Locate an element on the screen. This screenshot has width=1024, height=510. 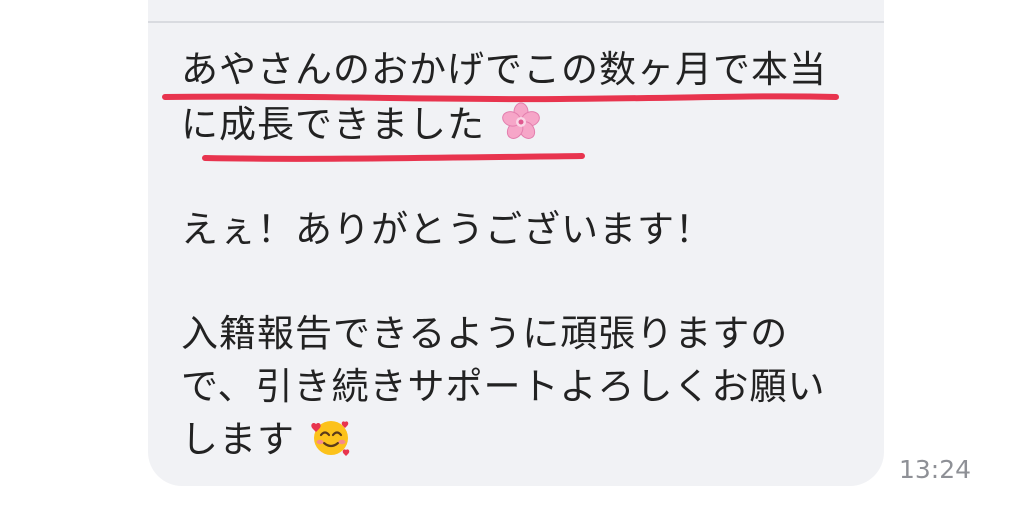
message-line-2-text: に成長できました is located at coordinates (333, 124).